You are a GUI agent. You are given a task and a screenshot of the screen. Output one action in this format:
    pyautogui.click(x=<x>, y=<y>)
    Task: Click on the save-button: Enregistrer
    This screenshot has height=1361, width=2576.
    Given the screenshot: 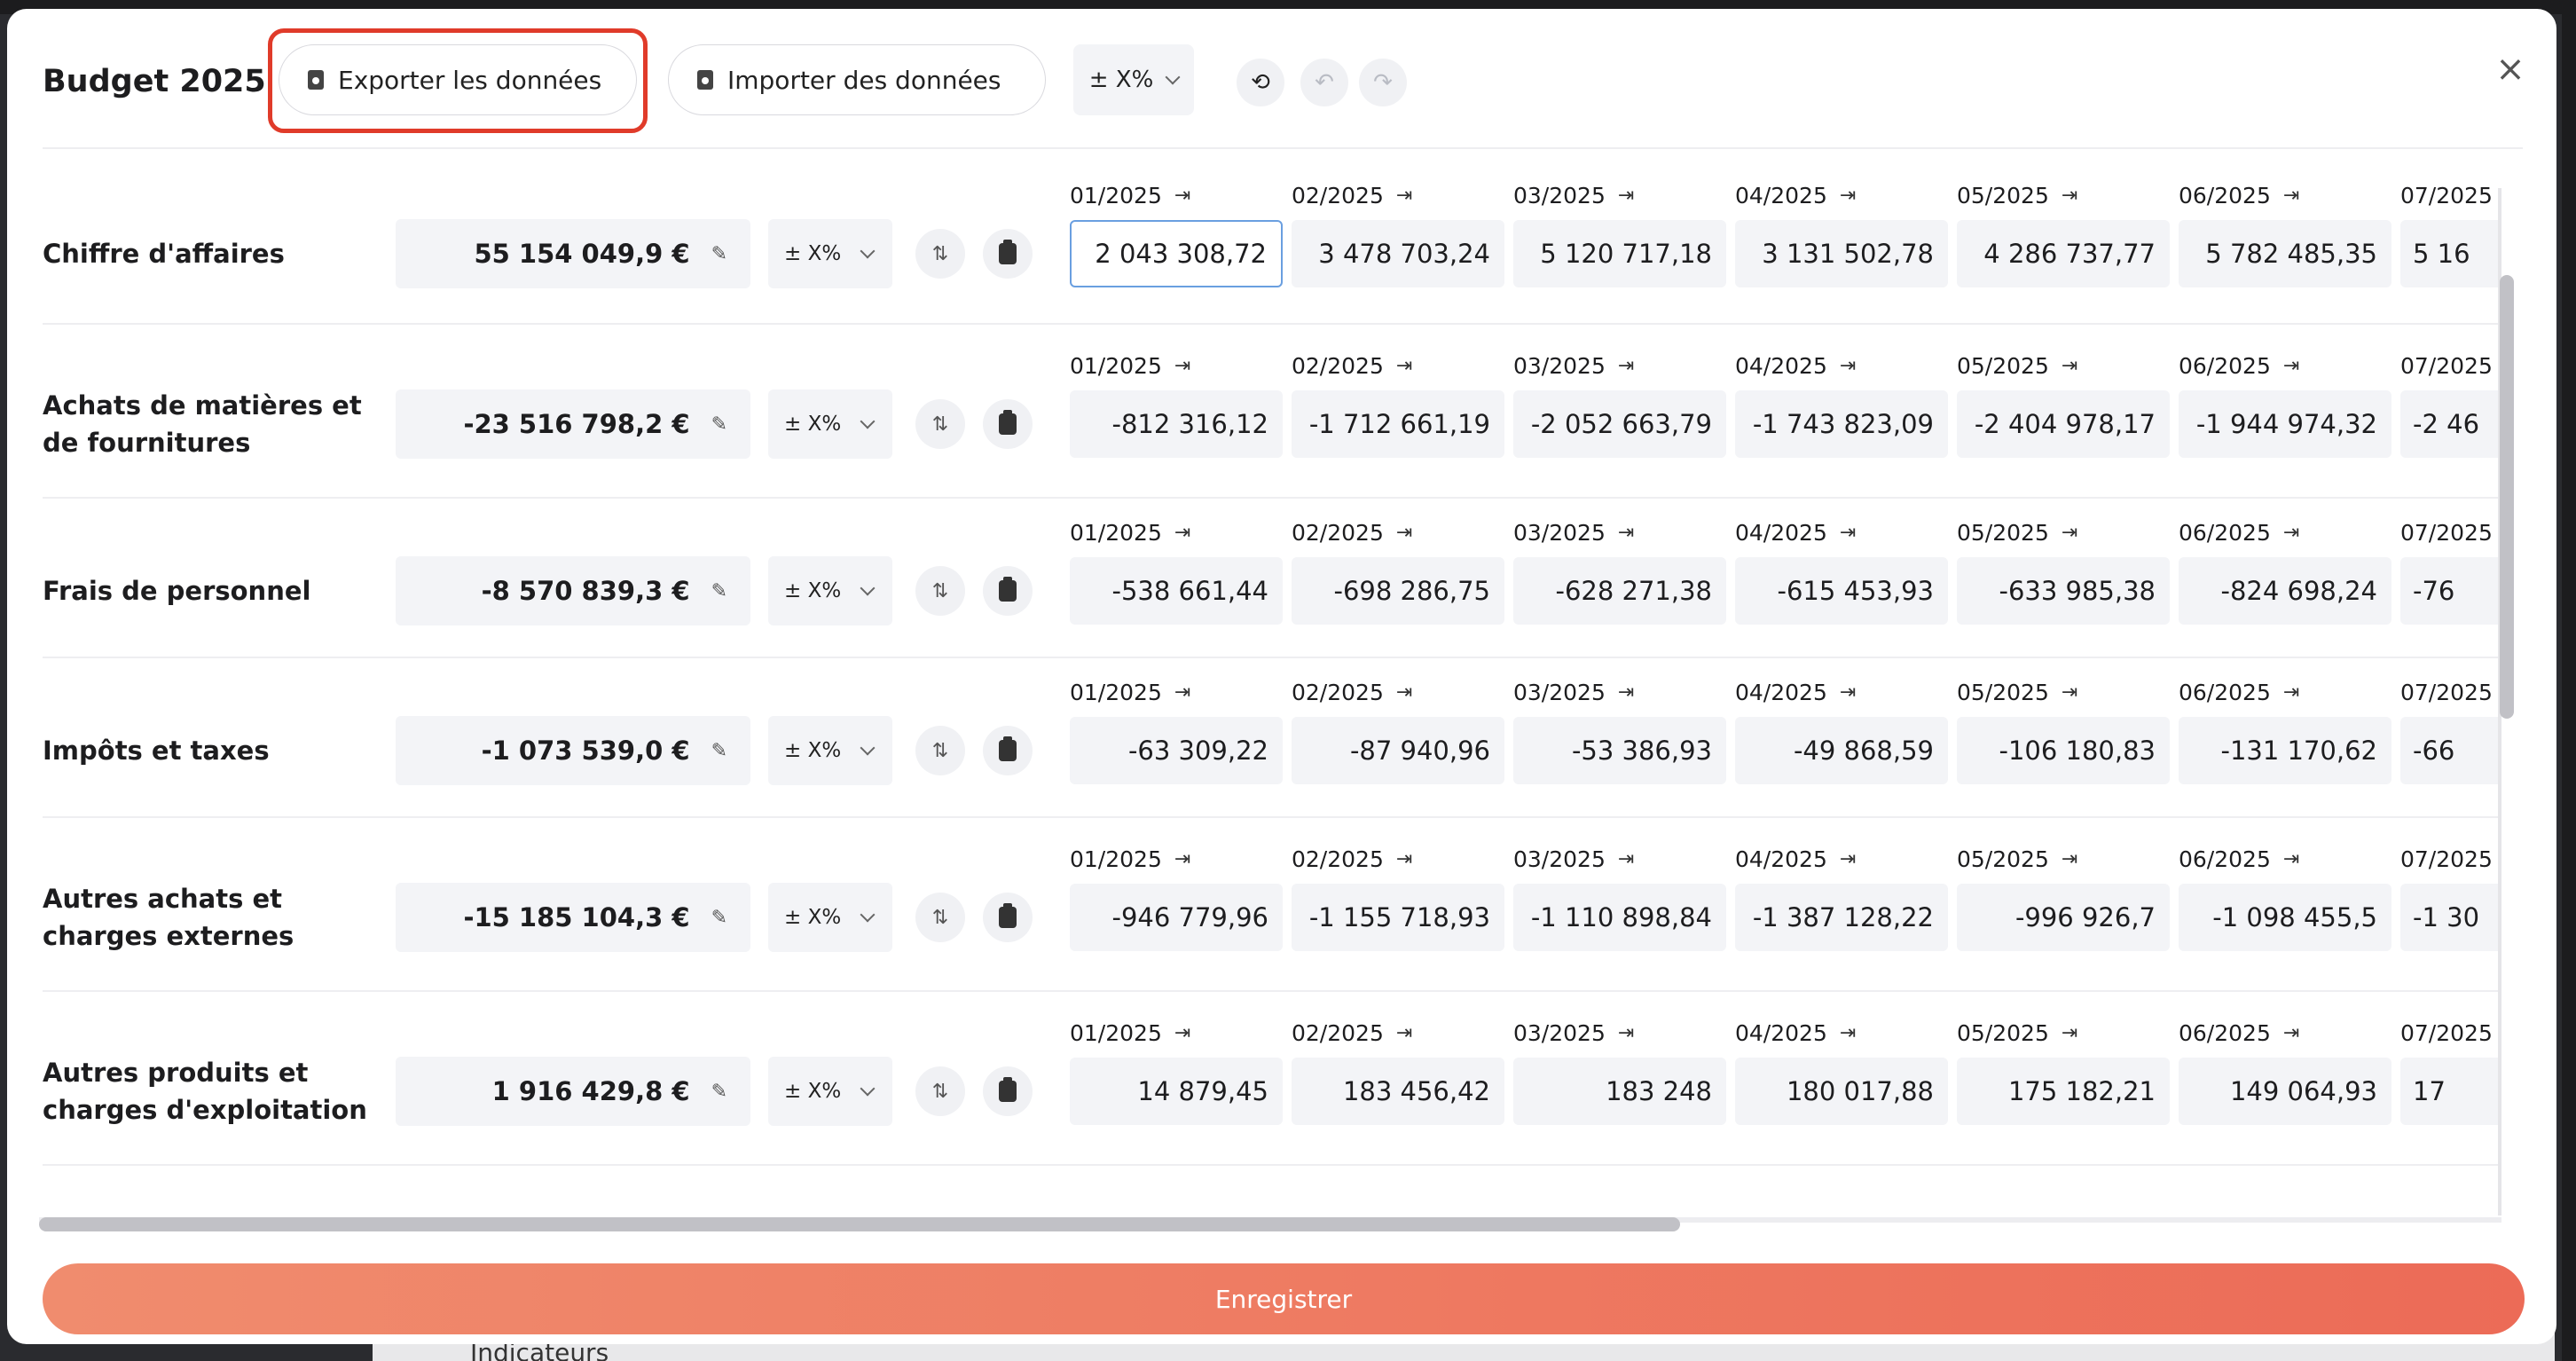 What is the action you would take?
    pyautogui.click(x=1284, y=1298)
    